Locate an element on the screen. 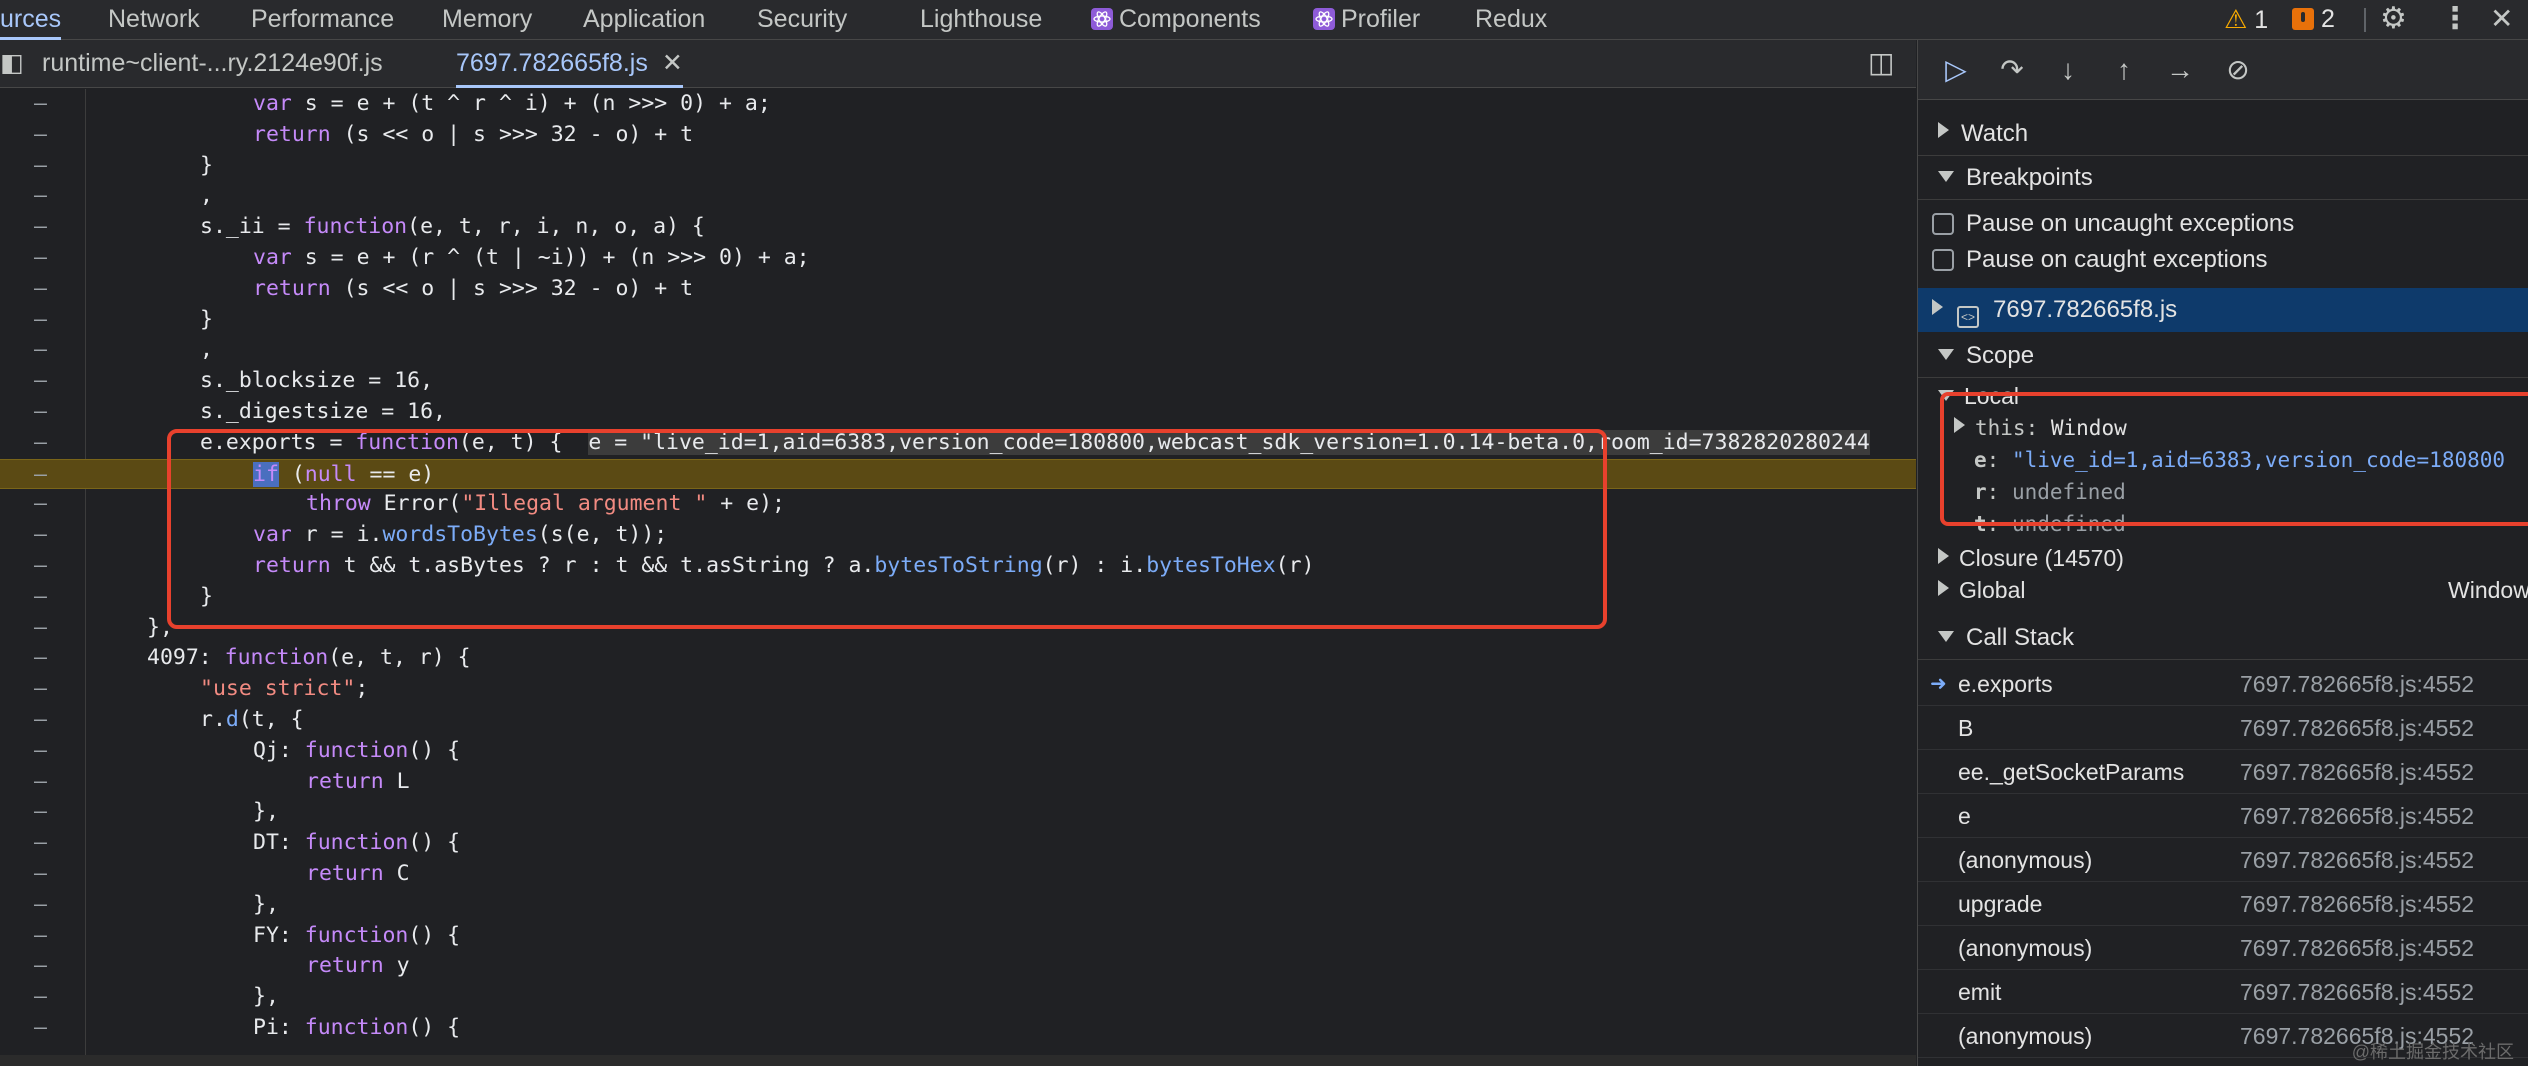  code-line: – s._digestsize = 16, is located at coordinates (958, 412).